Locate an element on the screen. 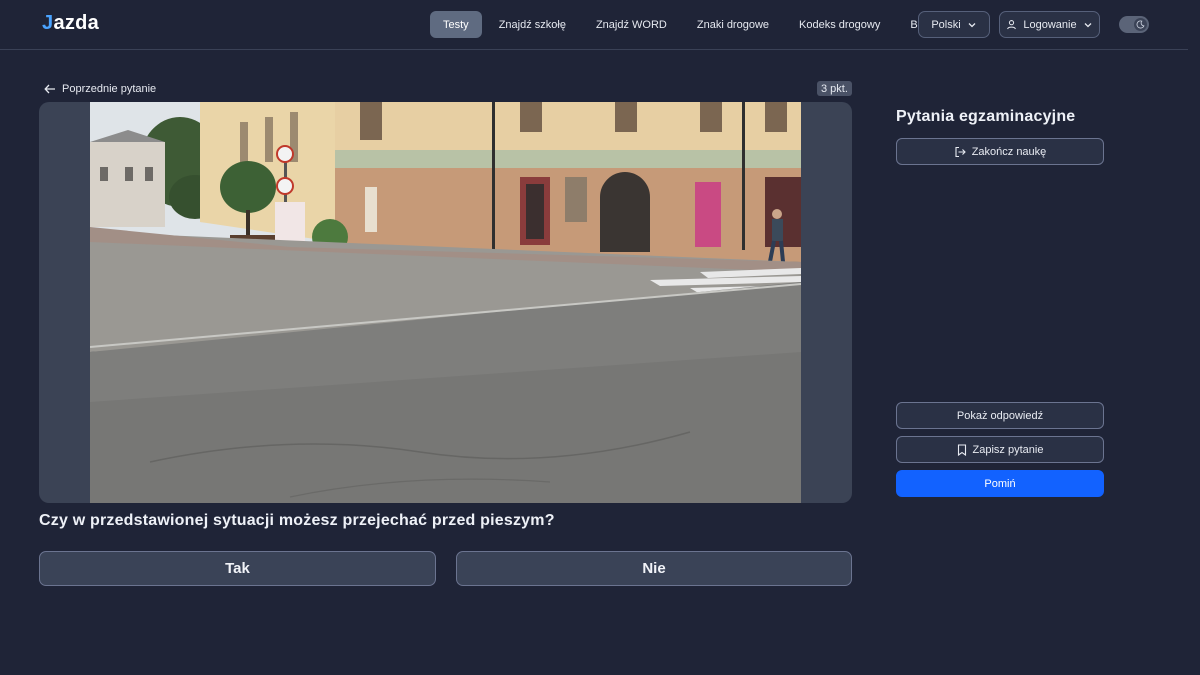 This screenshot has height=675, width=1200. save-question-button: Zapisz pytanie is located at coordinates (1000, 449).